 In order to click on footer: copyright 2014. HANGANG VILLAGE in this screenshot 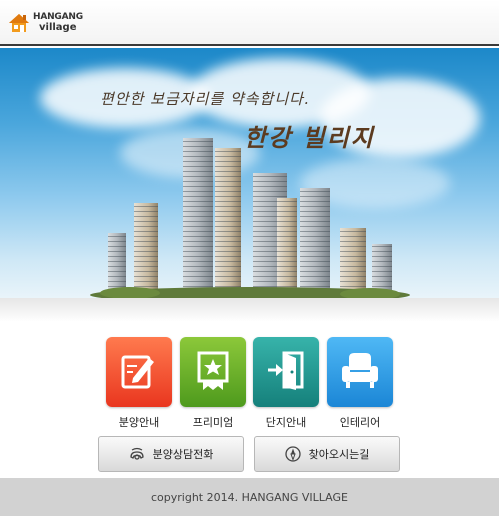, I will do `click(249, 497)`.